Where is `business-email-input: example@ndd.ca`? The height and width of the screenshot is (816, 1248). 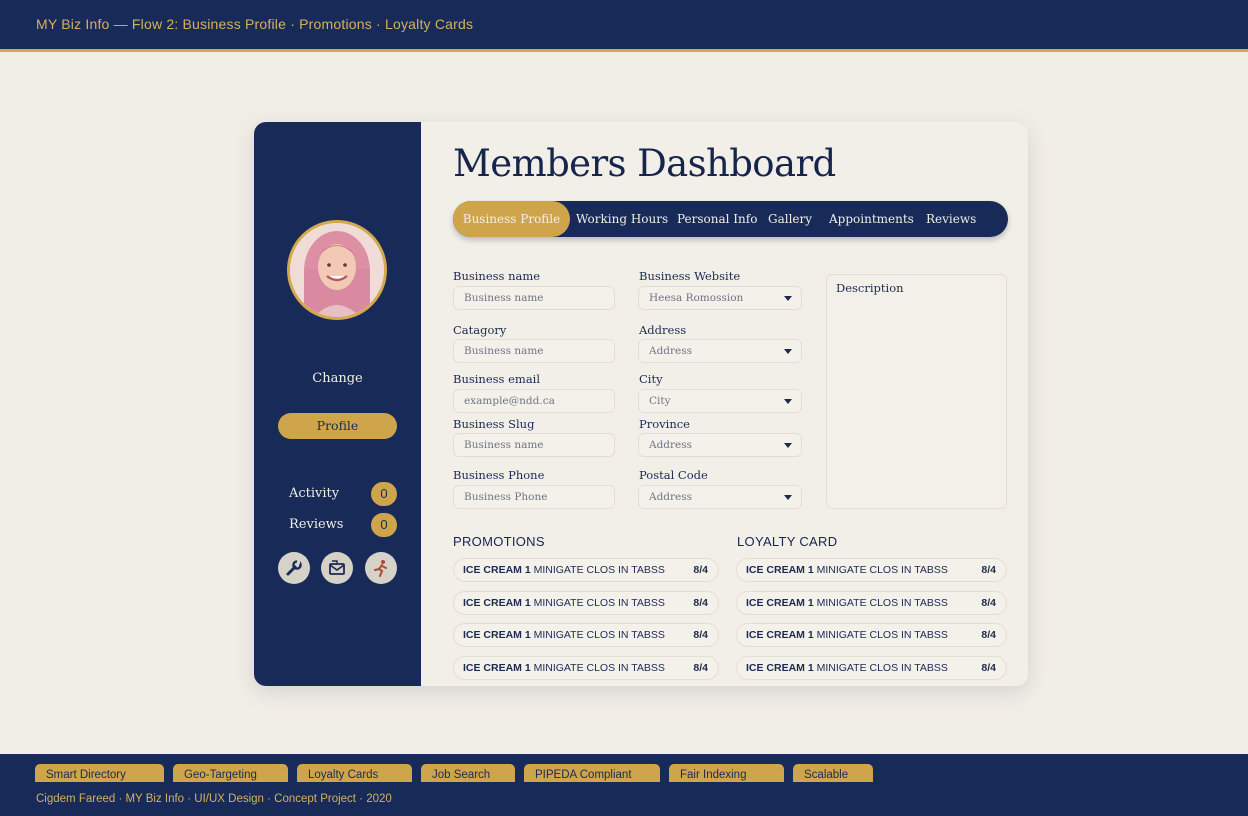 business-email-input: example@ndd.ca is located at coordinates (534, 401).